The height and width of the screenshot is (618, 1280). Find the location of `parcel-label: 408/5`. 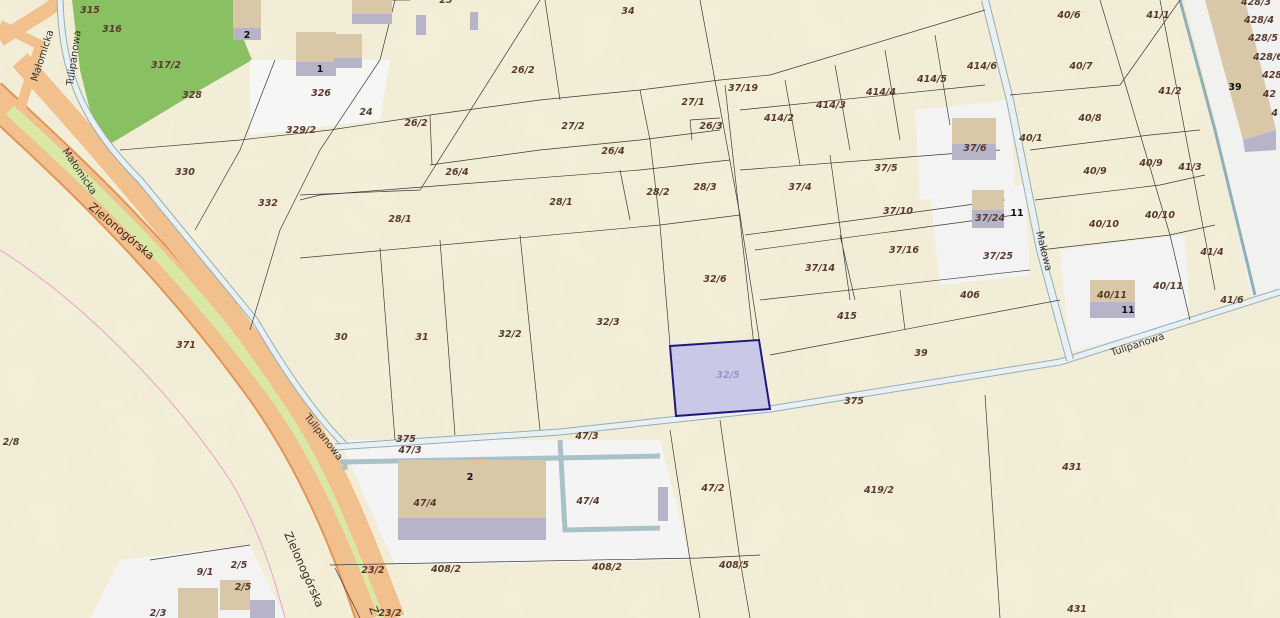

parcel-label: 408/5 is located at coordinates (733, 565).